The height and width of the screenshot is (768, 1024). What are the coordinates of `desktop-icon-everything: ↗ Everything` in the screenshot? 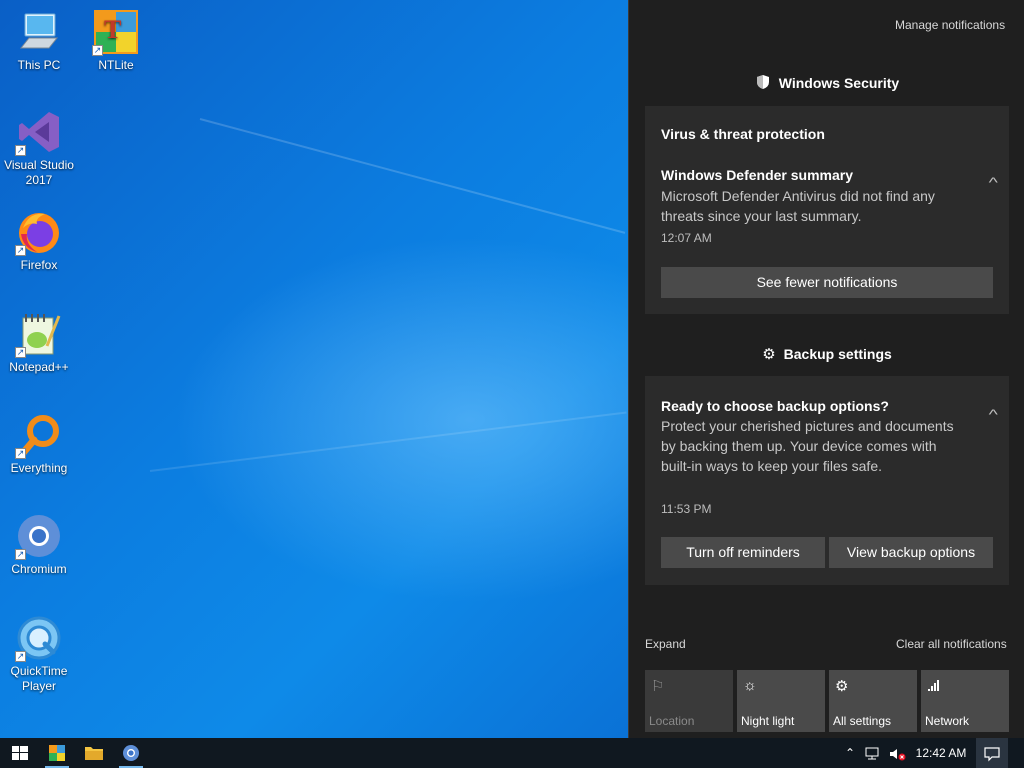 It's located at (39, 443).